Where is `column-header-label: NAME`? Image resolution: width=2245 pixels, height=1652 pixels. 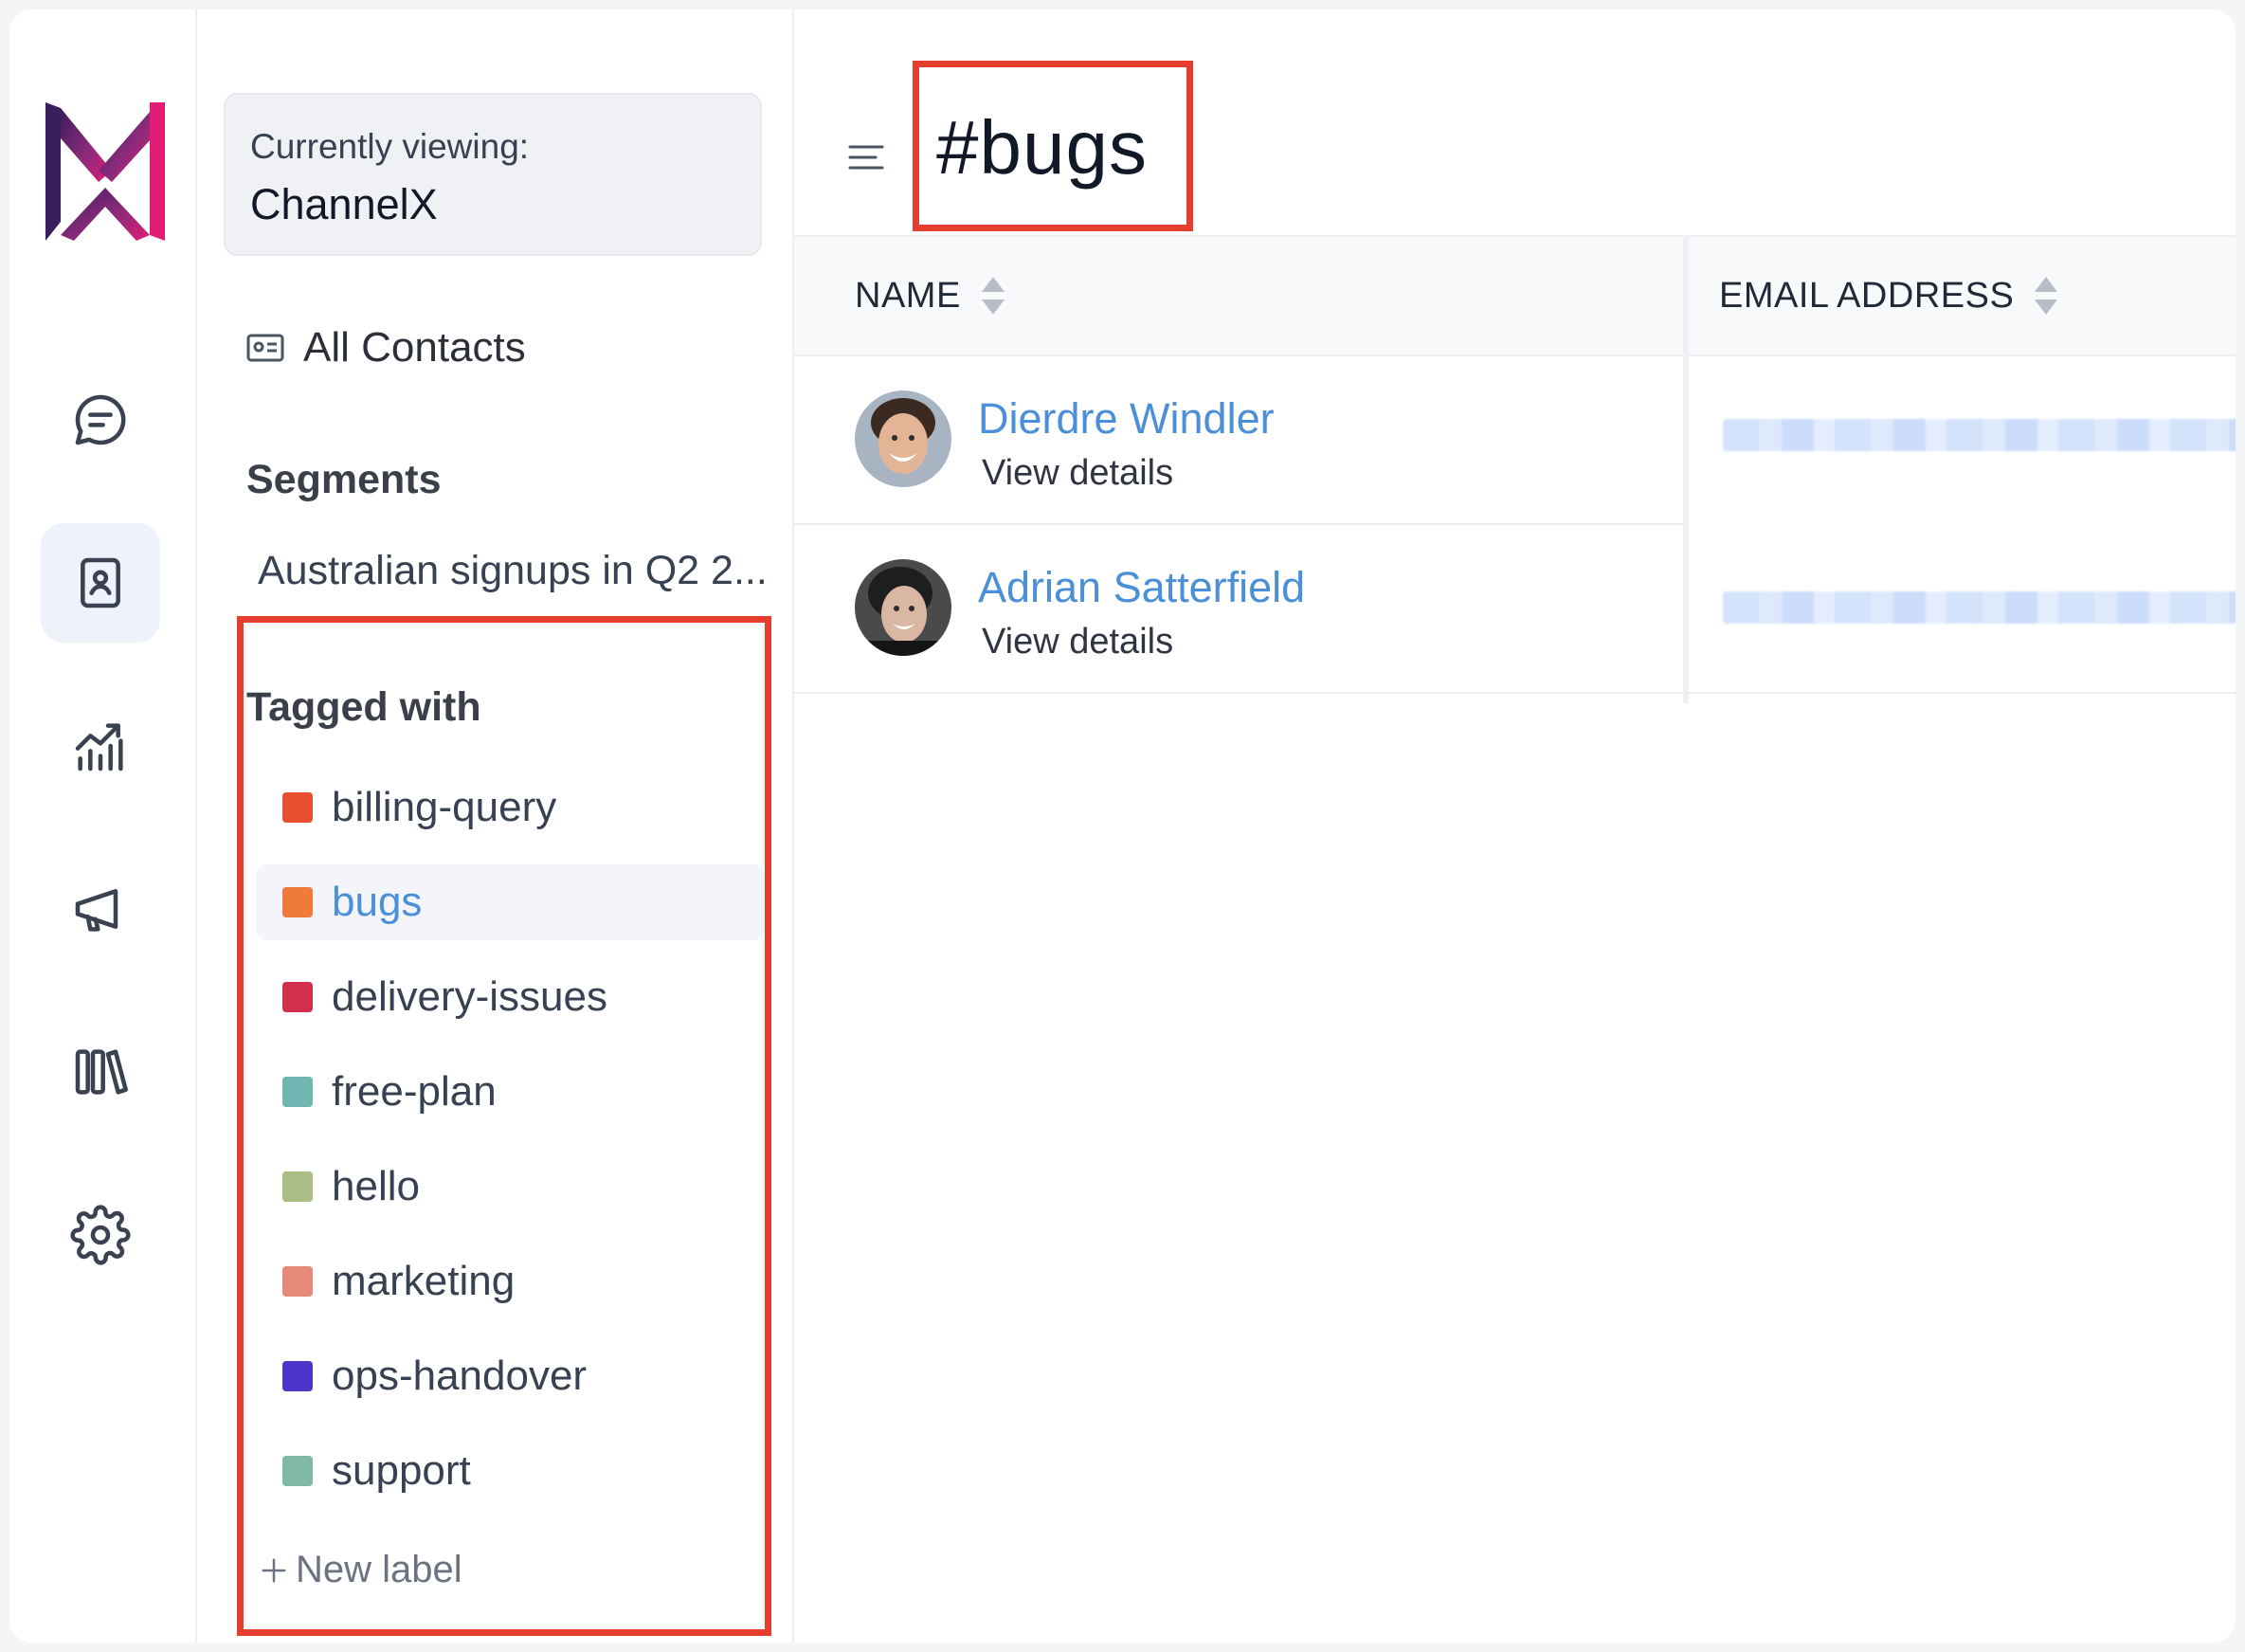
column-header-label: NAME is located at coordinates (908, 296).